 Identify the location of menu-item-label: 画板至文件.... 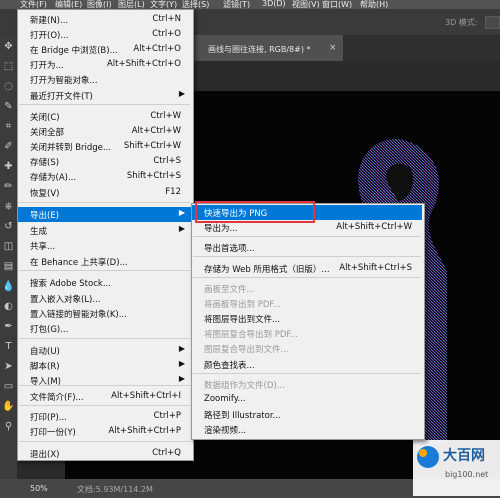
(229, 290).